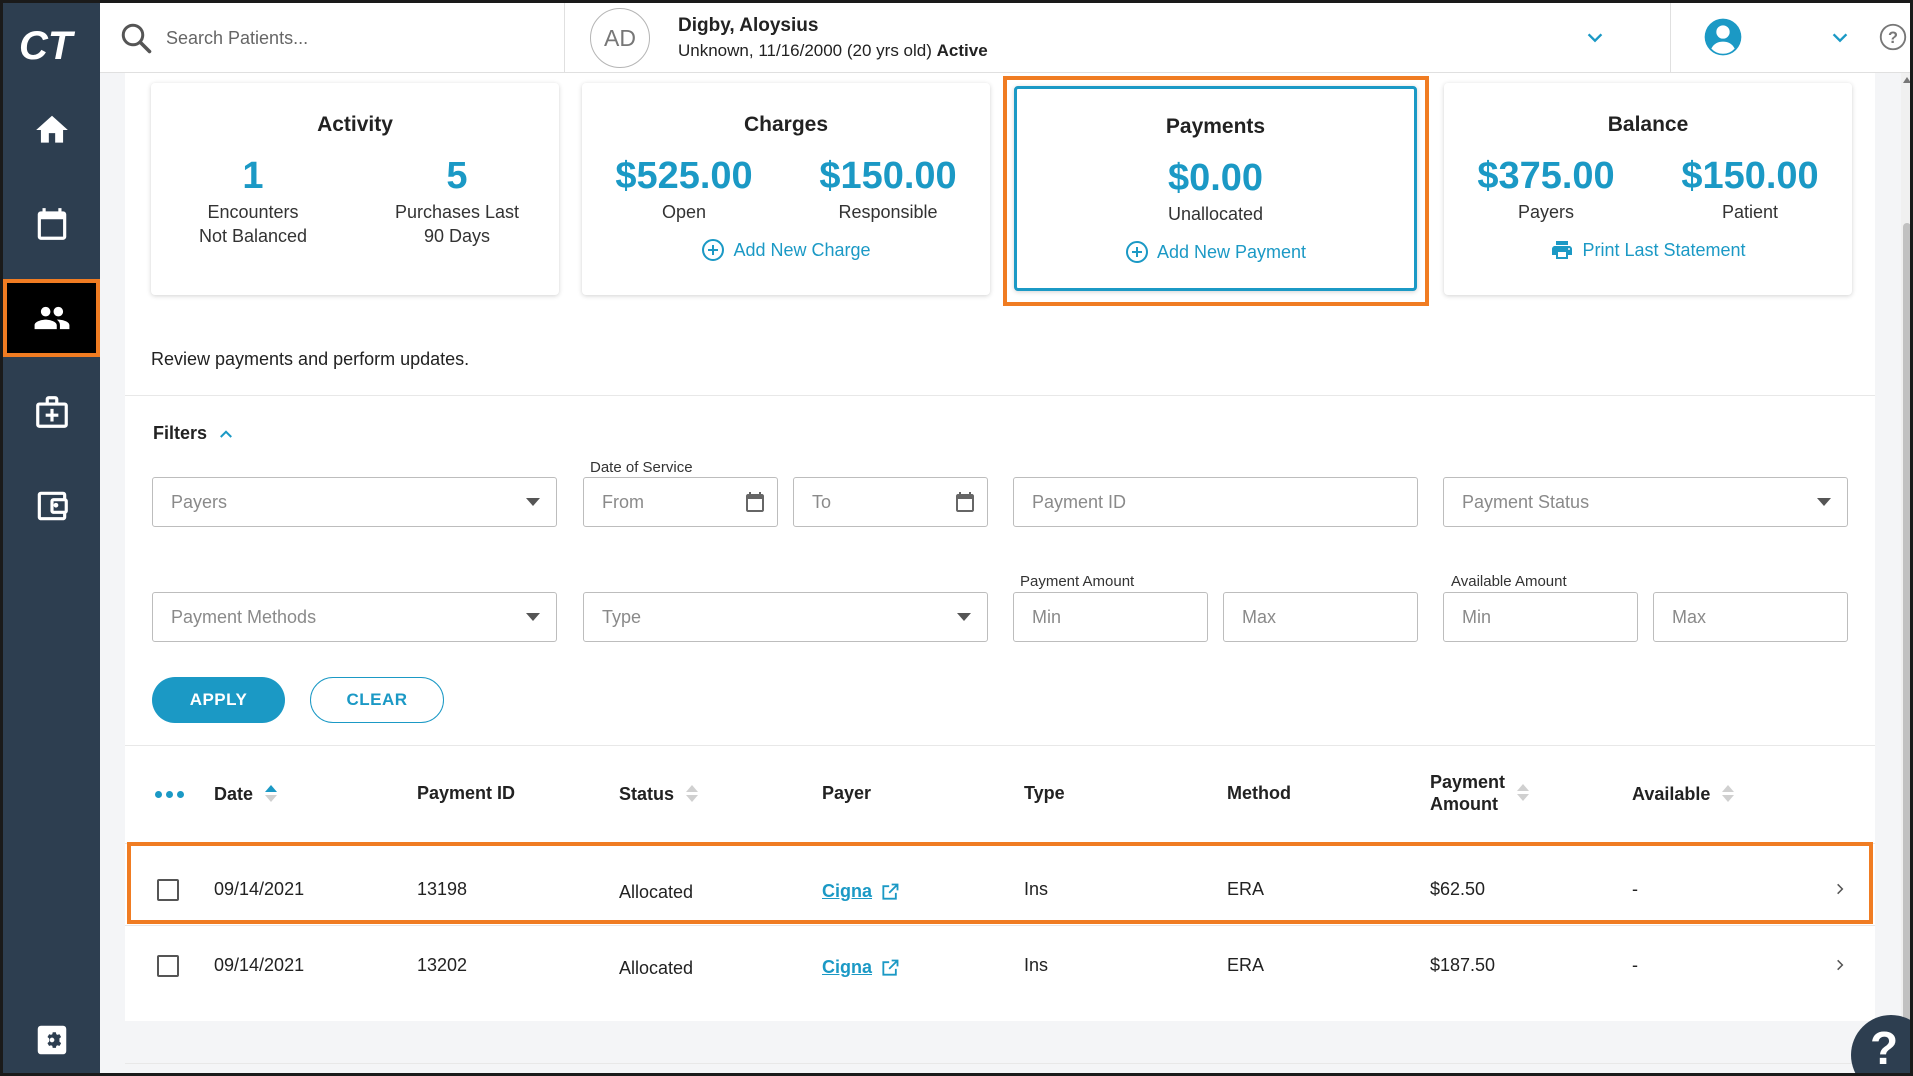 This screenshot has width=1913, height=1076. I want to click on page-description: Review payments and perform updates., so click(310, 359).